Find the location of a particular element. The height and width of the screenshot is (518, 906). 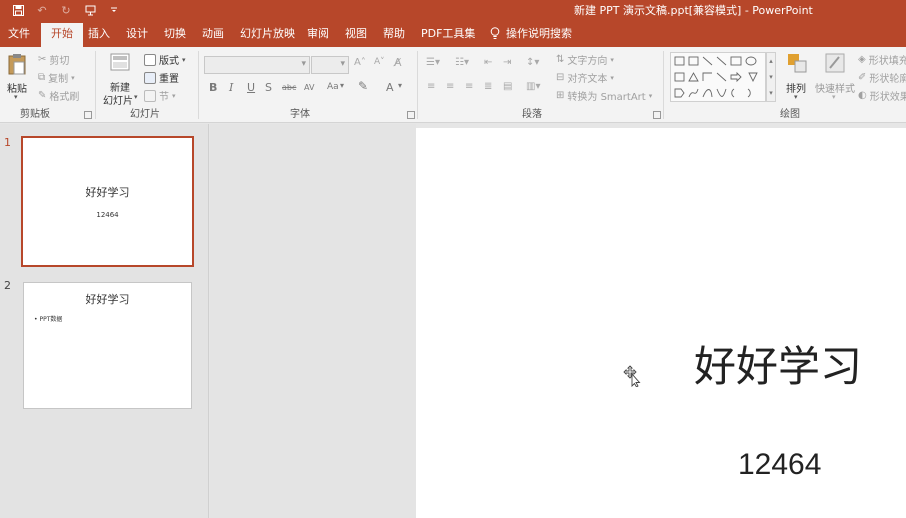

shape-effects-button: ◐ 形状效果 is located at coordinates (882, 95).